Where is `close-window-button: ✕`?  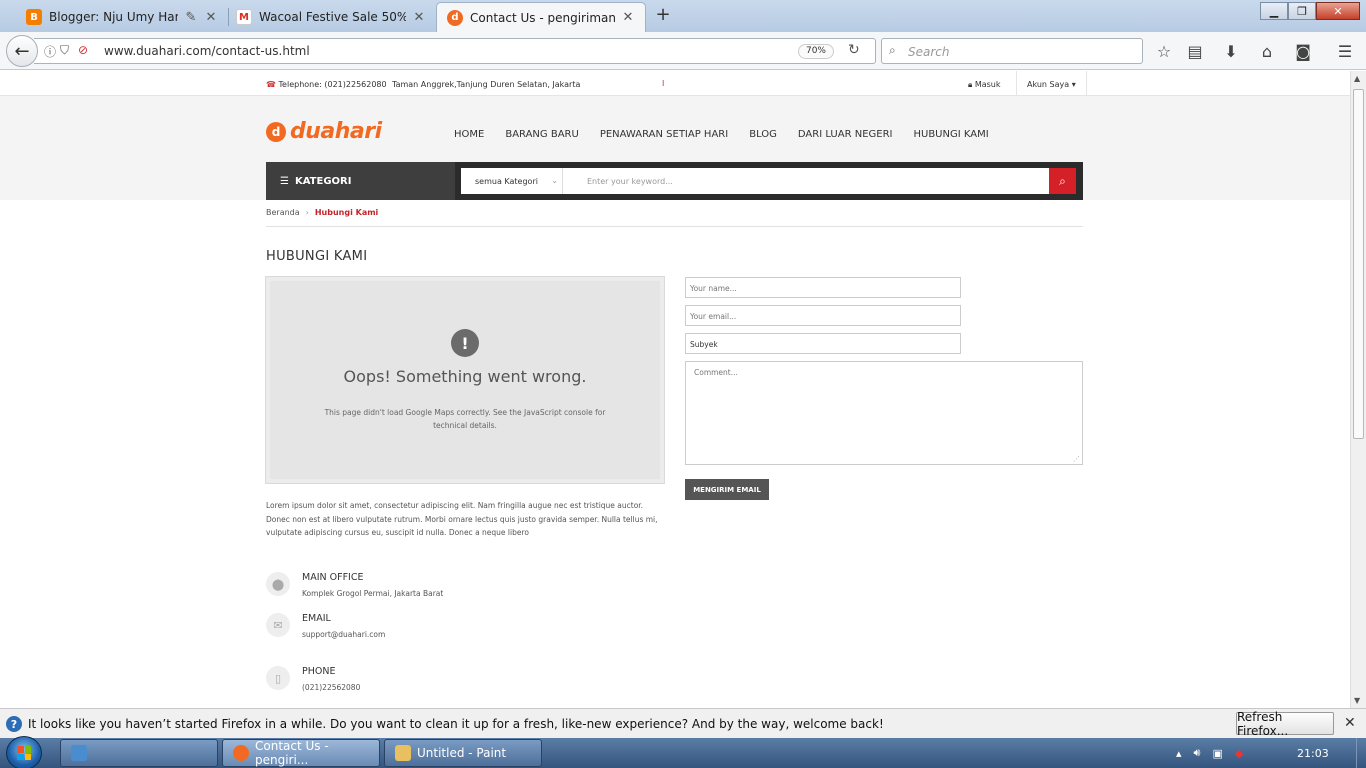
close-window-button: ✕ is located at coordinates (1338, 11).